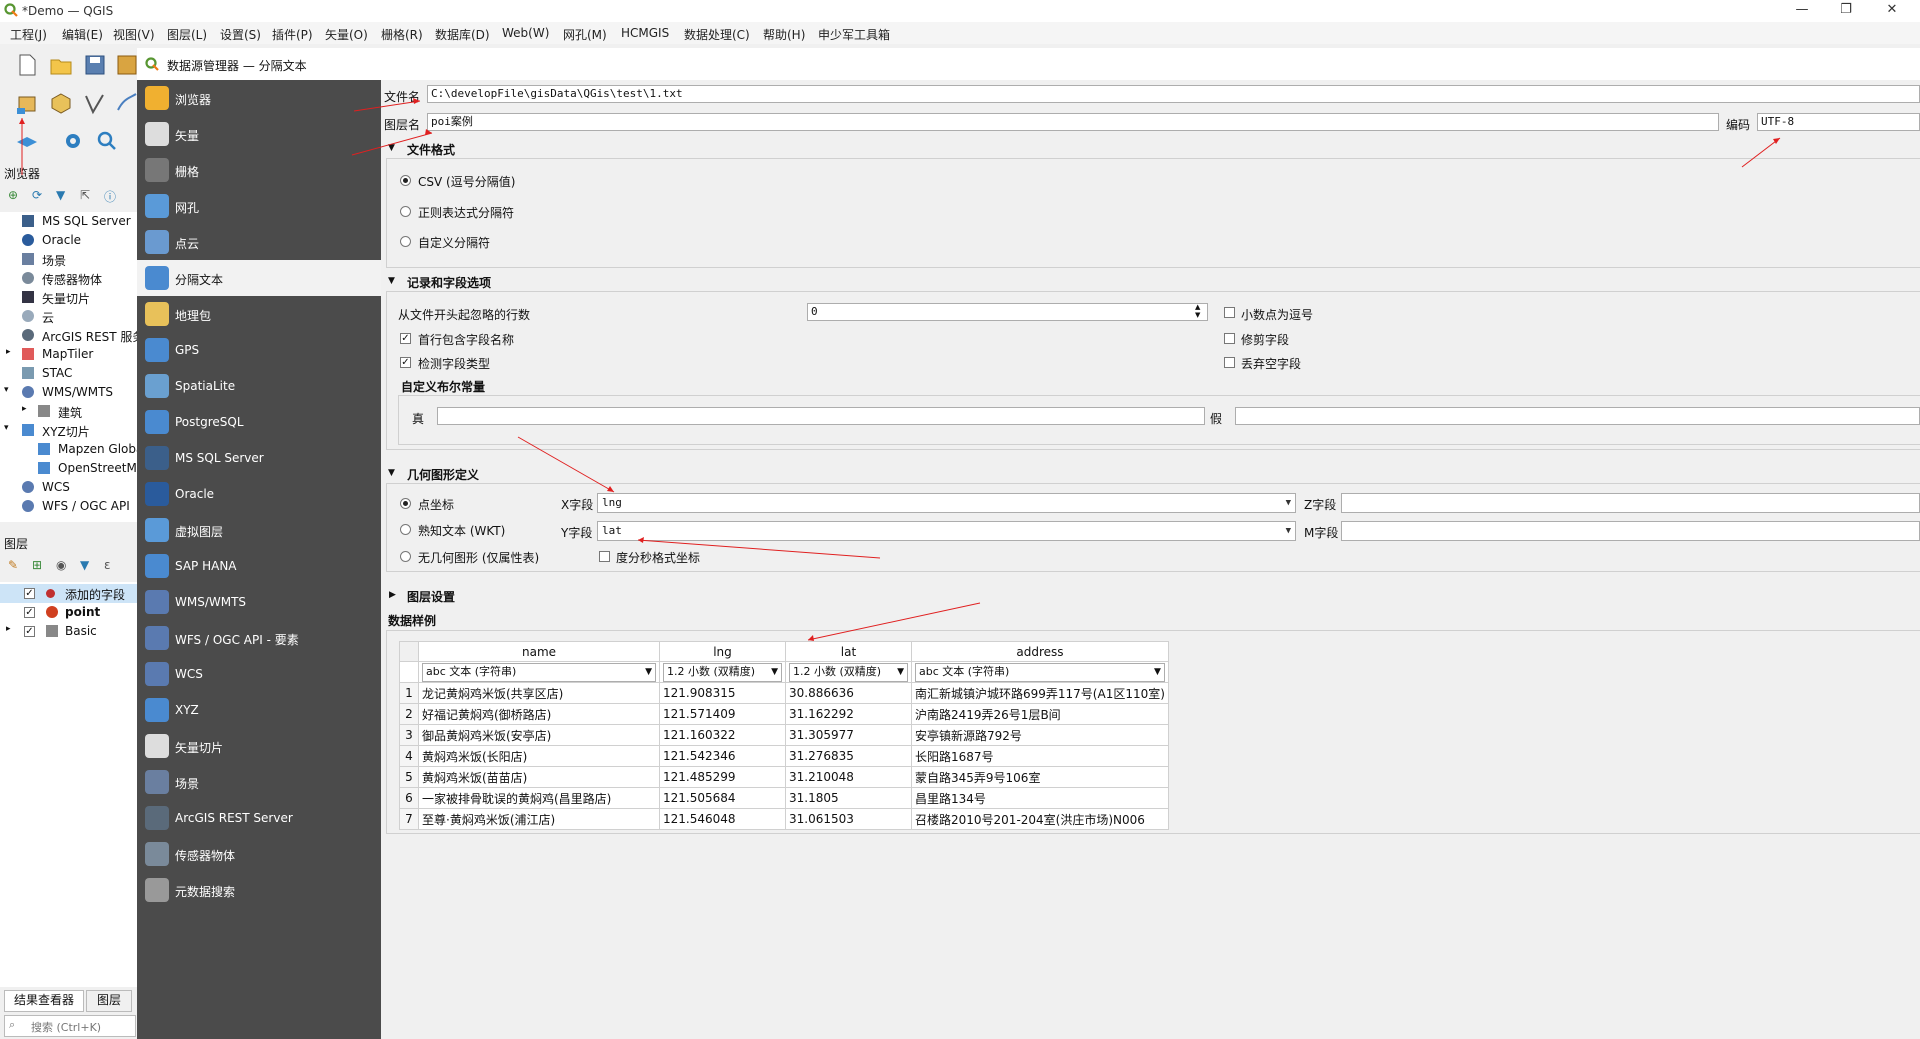 The height and width of the screenshot is (1039, 1920). Describe the element at coordinates (402, 34) in the screenshot. I see `menu-raster: 栅格(R)` at that location.